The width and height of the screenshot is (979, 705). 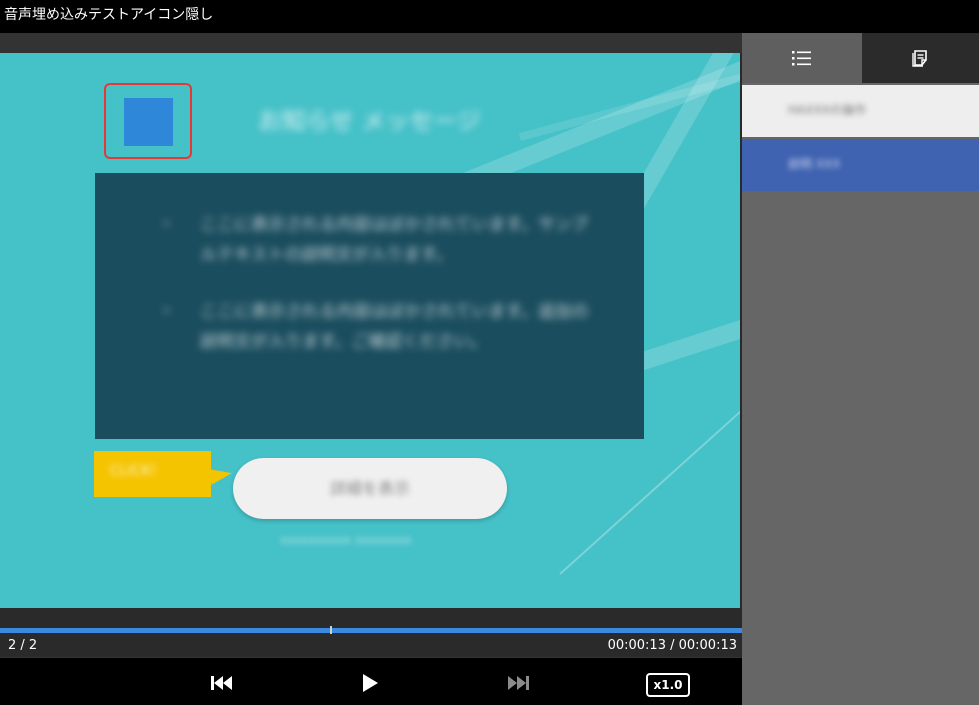 I want to click on skip-previous-icon, so click(x=221, y=683).